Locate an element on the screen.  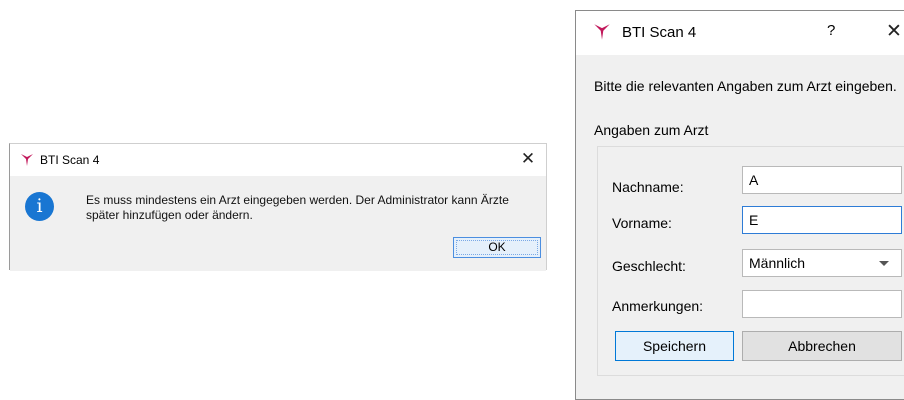
nachname-input: A is located at coordinates (822, 180).